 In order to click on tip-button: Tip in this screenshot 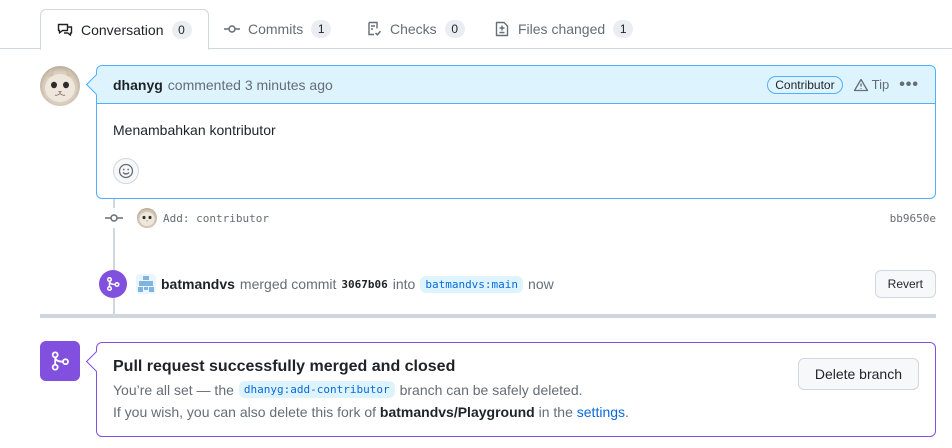, I will do `click(871, 84)`.